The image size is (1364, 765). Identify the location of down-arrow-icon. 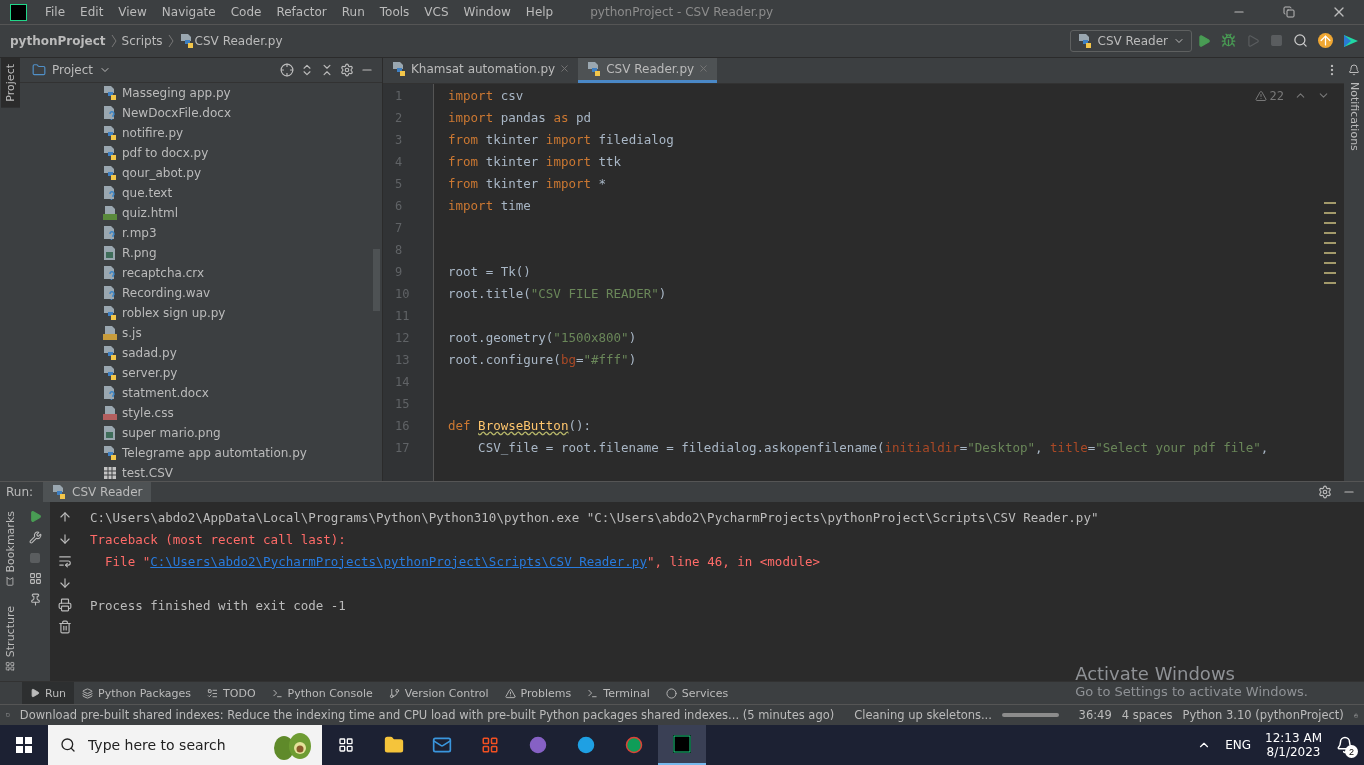
(65, 538).